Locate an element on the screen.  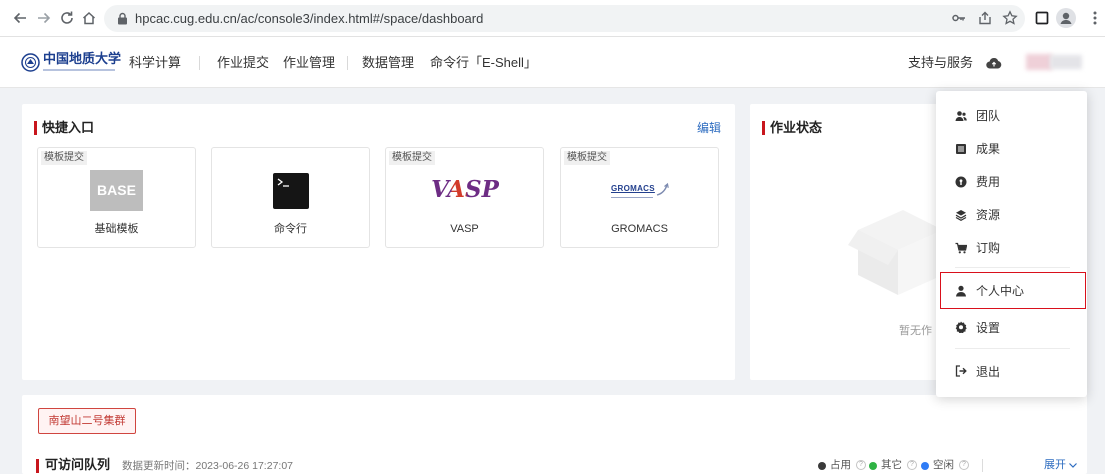
legend-dot-occupied-fill is located at coordinates (822, 466).